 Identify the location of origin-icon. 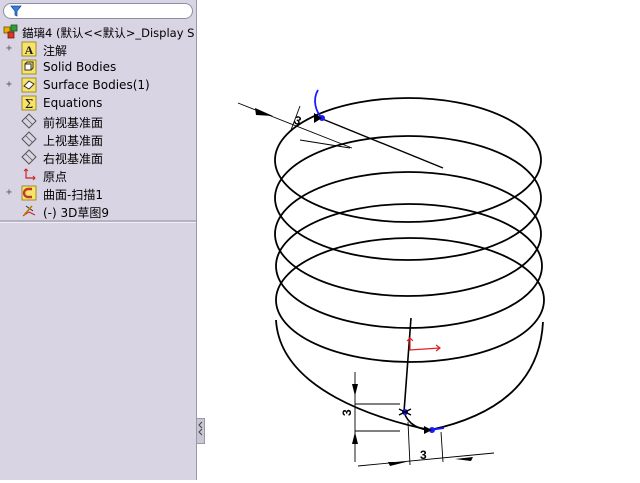
(29, 175).